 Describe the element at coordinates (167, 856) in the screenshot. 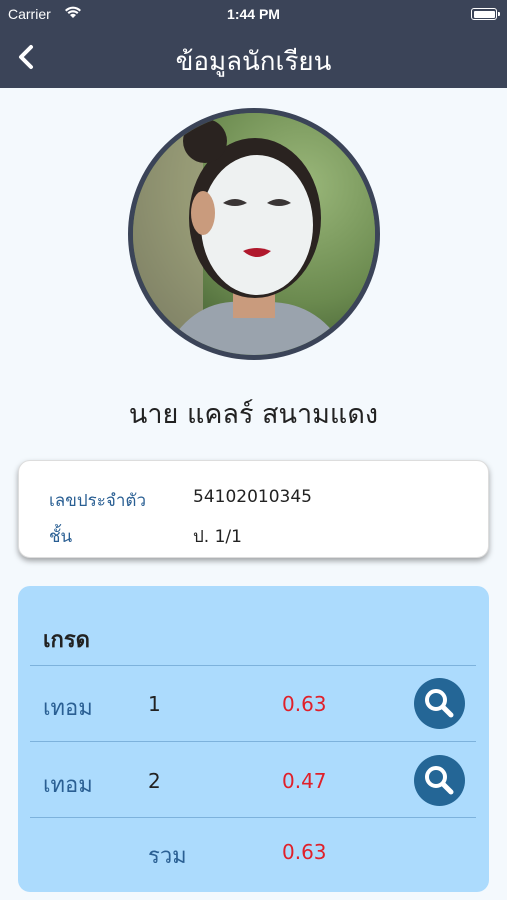

I see `total-label: รวม` at that location.